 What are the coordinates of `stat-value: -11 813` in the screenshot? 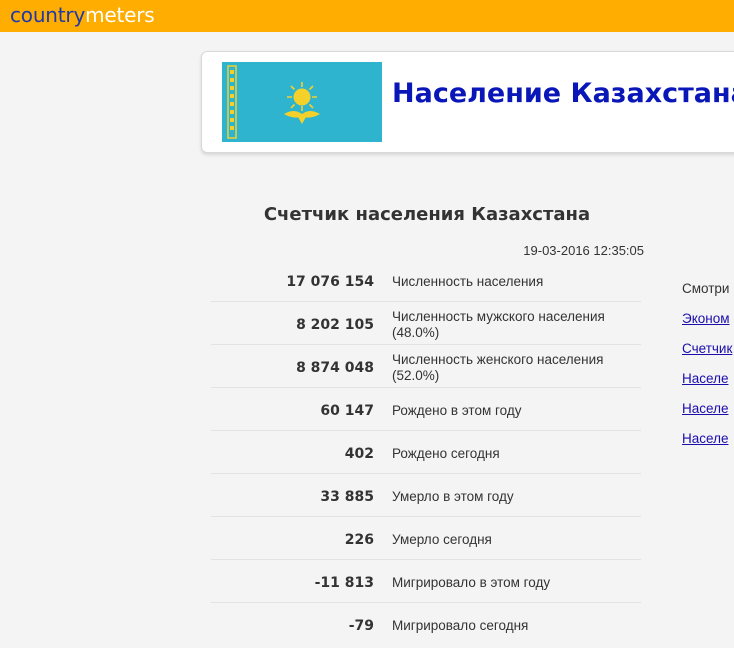 It's located at (344, 583).